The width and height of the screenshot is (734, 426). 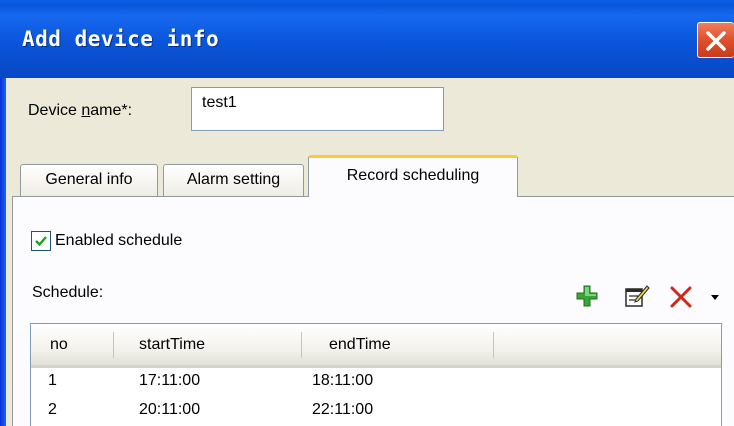 I want to click on table-header: no startTime endTime, so click(x=376, y=346).